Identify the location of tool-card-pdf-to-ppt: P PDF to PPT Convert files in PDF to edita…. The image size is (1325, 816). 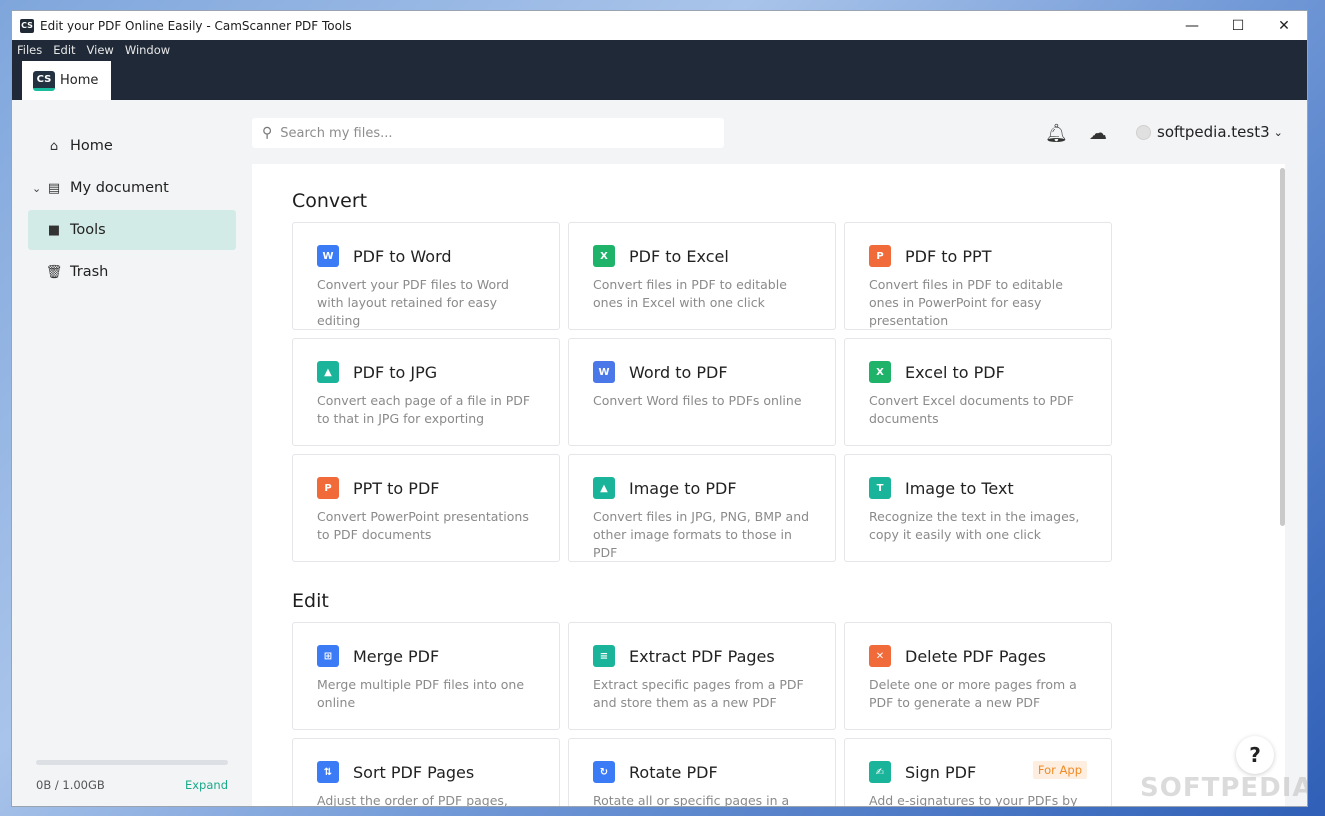
(978, 276).